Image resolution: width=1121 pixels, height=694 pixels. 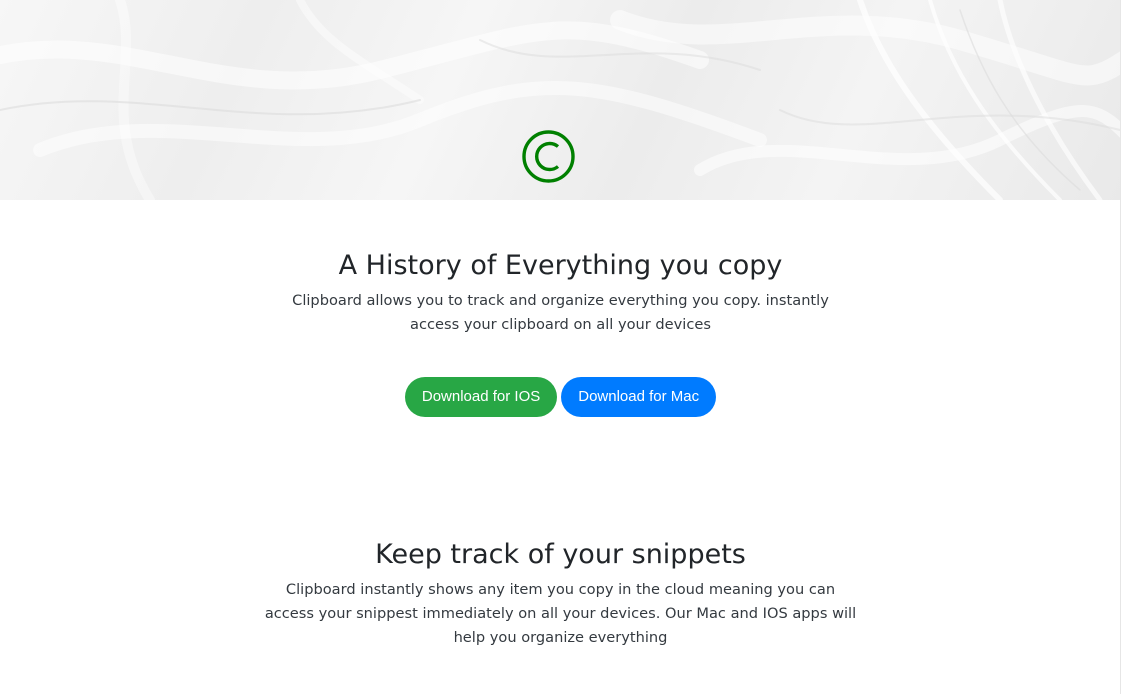 What do you see at coordinates (548, 156) in the screenshot?
I see `copyright-logo-icon` at bounding box center [548, 156].